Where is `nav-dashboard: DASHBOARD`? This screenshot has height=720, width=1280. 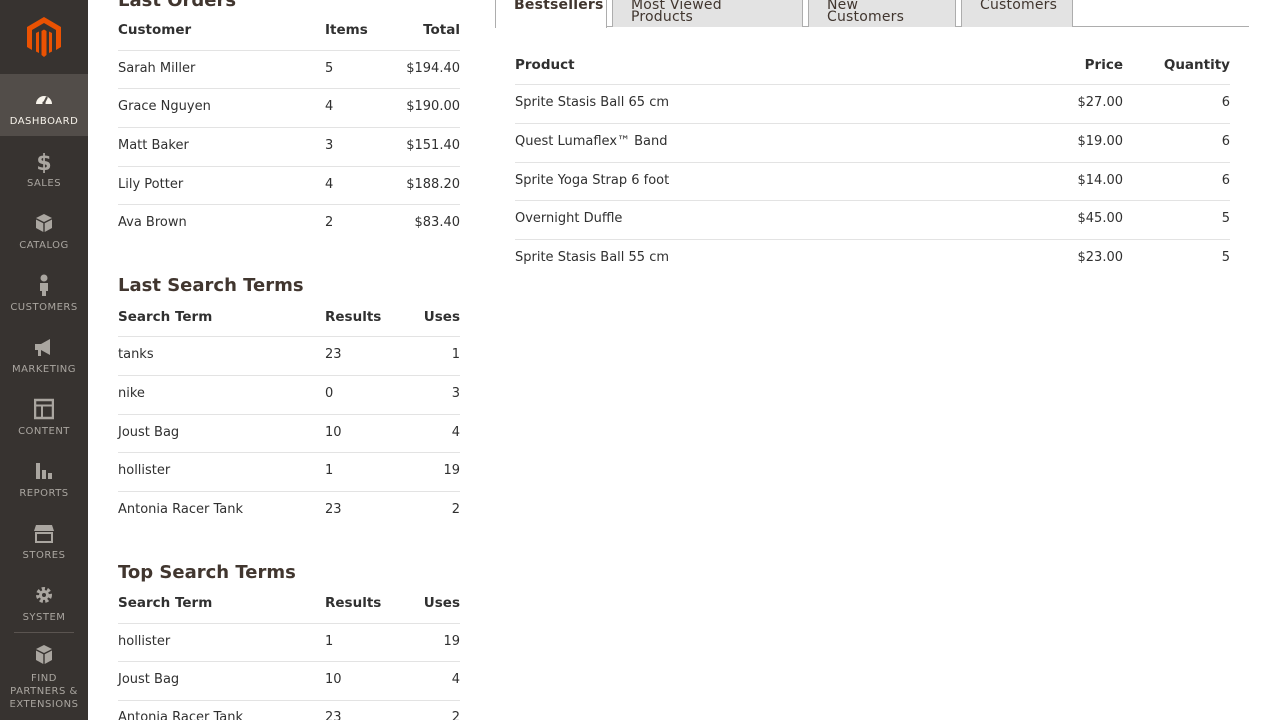
nav-dashboard: DASHBOARD is located at coordinates (44, 105).